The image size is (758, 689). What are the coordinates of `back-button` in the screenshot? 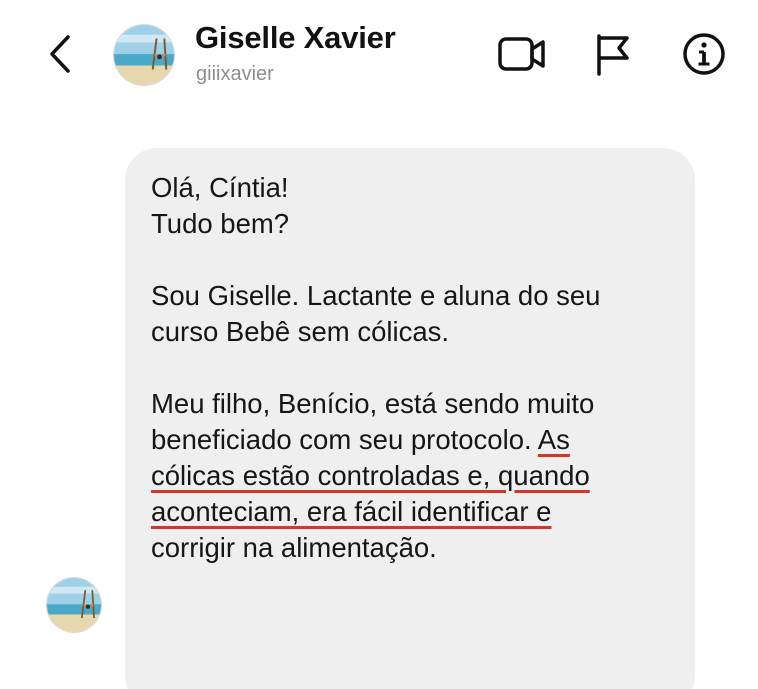 It's located at (60, 54).